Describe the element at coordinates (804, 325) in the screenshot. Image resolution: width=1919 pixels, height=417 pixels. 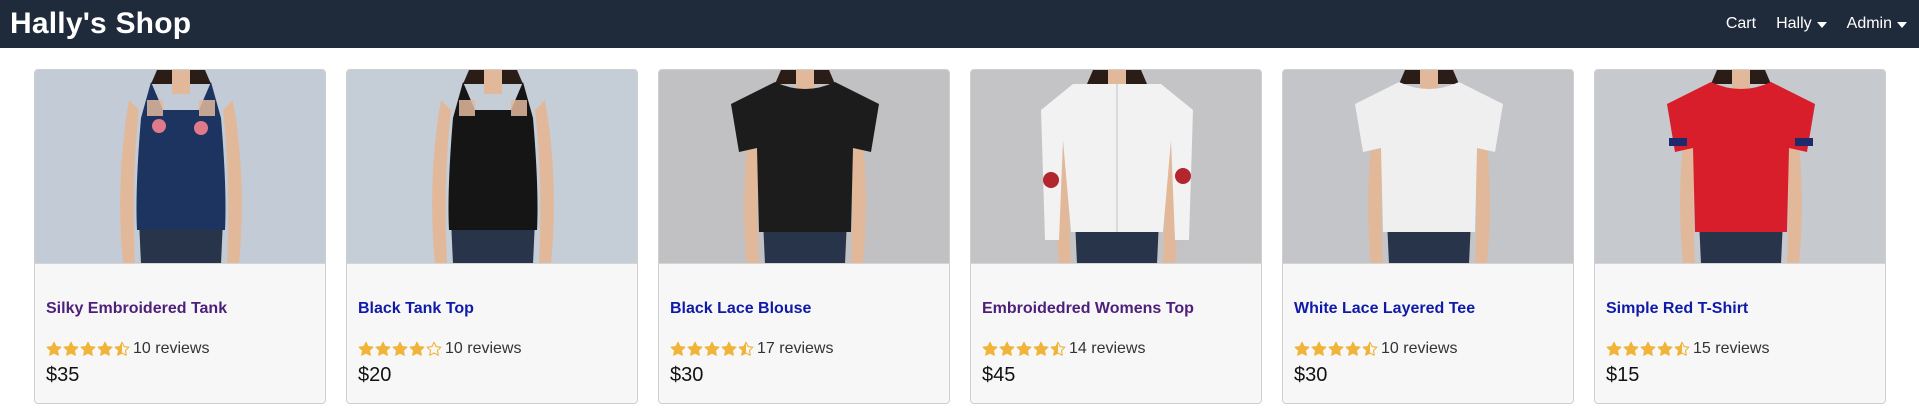
I see `product-card-body: Black Lace Blouse 17 reviews $30` at that location.